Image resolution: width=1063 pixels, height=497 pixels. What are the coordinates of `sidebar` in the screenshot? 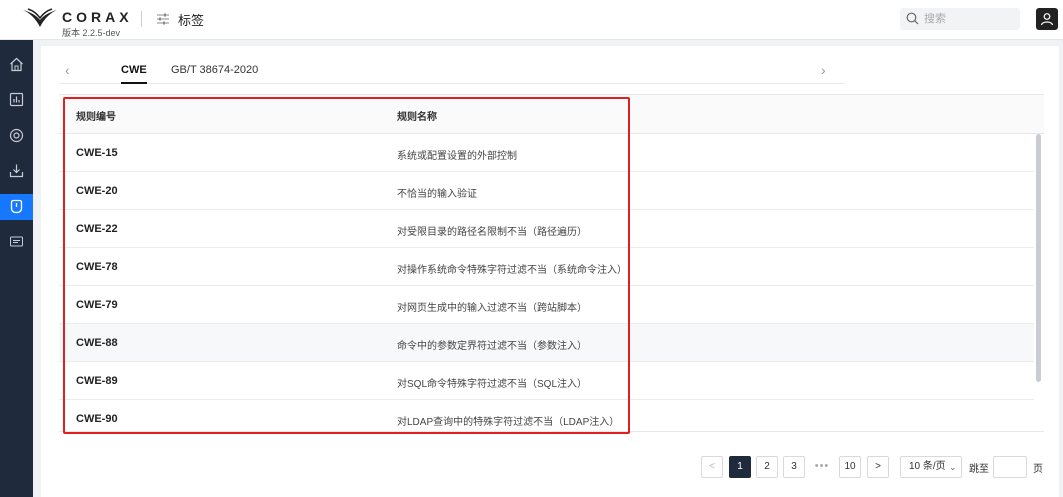 It's located at (16, 268).